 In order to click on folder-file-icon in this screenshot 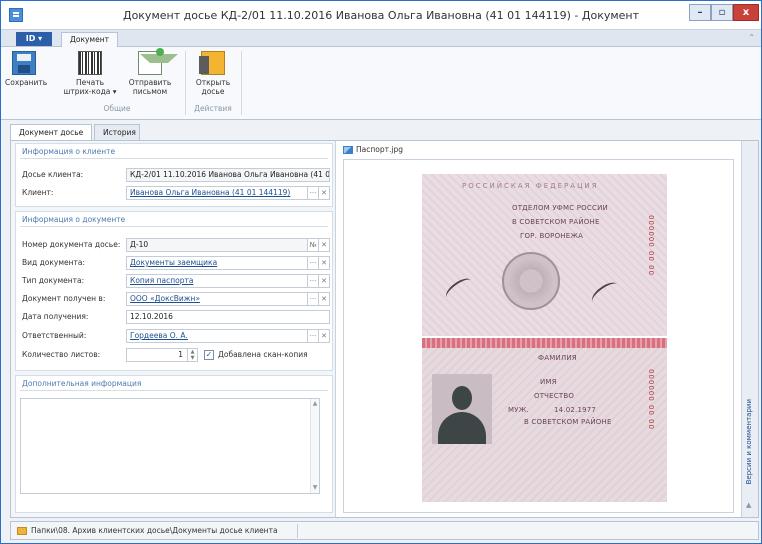, I will do `click(212, 63)`.